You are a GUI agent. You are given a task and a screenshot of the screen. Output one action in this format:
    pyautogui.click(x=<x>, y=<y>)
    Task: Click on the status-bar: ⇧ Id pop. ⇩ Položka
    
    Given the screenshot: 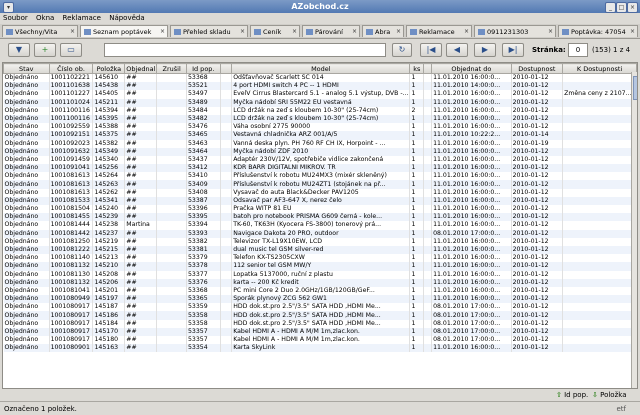 What is the action you would take?
    pyautogui.click(x=320, y=395)
    